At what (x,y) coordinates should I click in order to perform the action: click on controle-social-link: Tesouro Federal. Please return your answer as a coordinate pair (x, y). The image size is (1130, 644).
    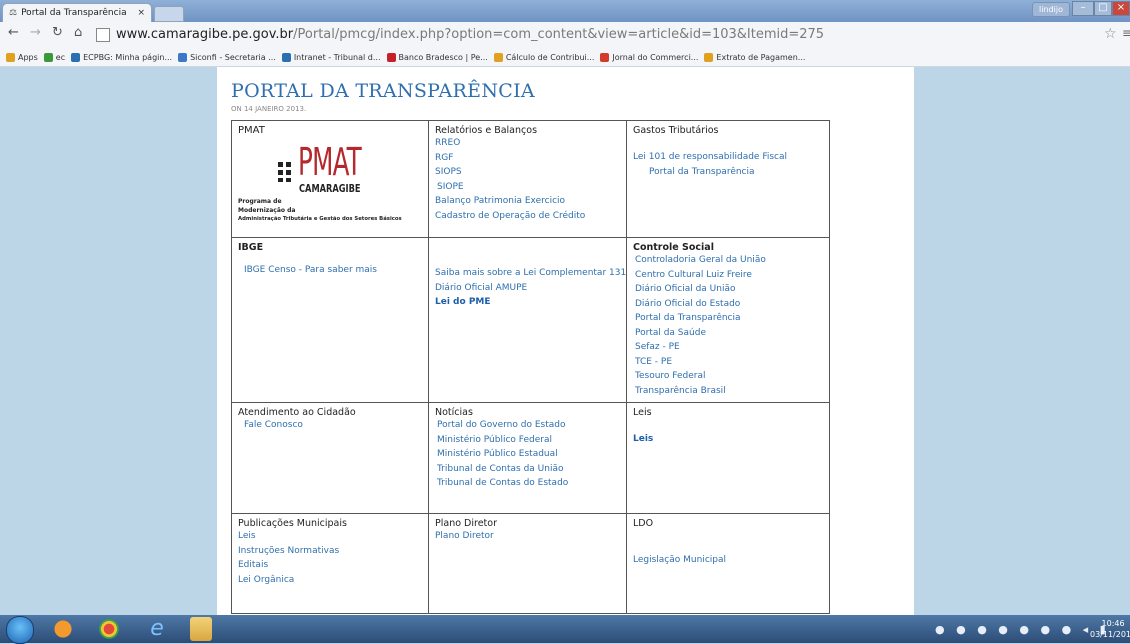
    Looking at the image, I should click on (729, 376).